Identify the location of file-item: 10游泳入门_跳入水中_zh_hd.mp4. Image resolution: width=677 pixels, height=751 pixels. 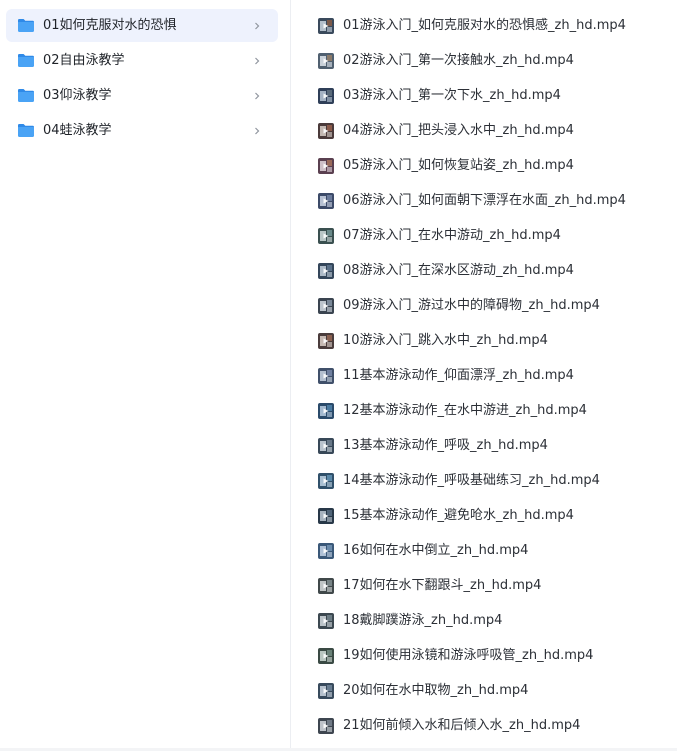
(491, 341).